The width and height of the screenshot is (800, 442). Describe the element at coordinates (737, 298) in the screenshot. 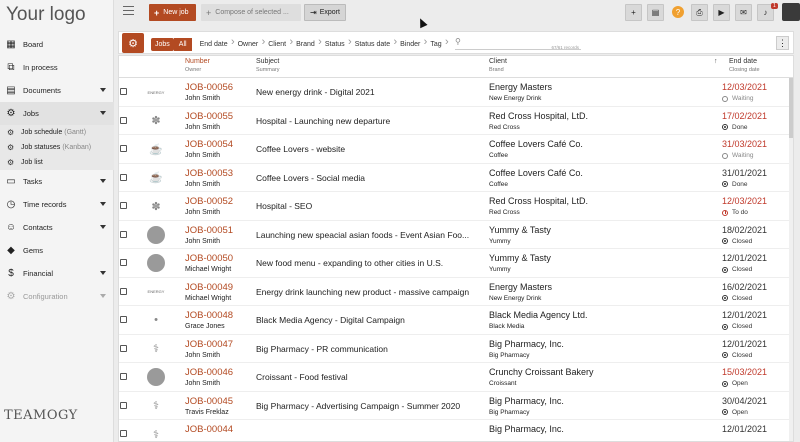

I see `status-badge: Closed` at that location.